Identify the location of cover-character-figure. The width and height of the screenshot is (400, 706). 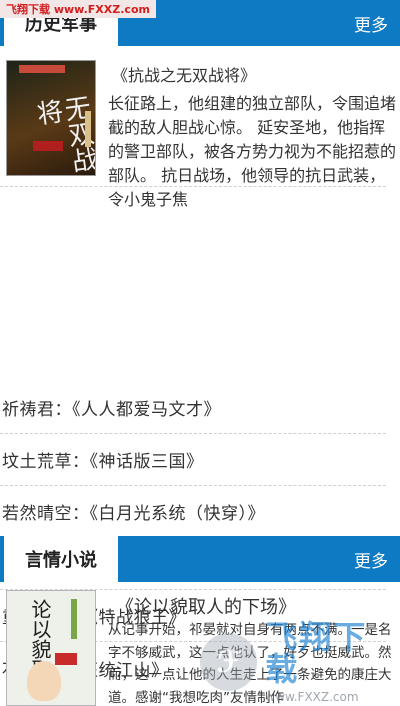
(44, 681).